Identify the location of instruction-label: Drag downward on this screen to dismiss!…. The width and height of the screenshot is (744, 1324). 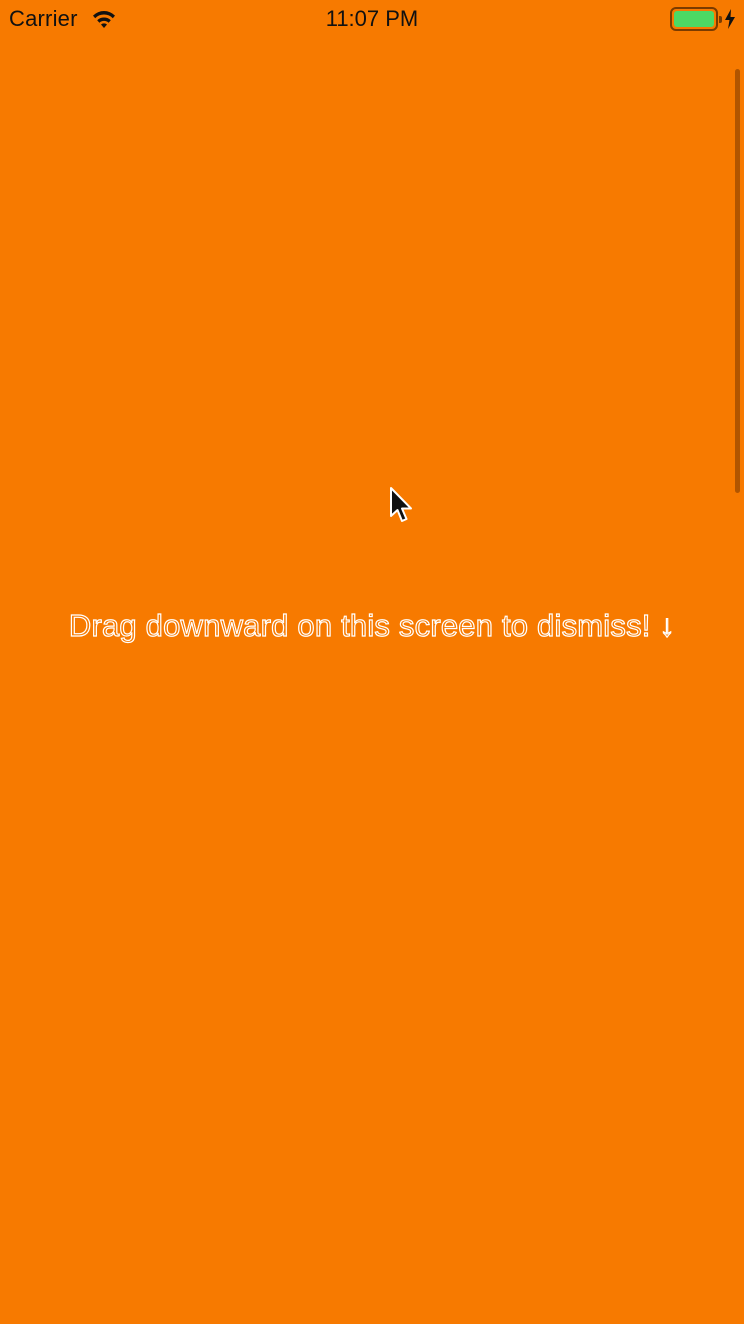
(372, 625).